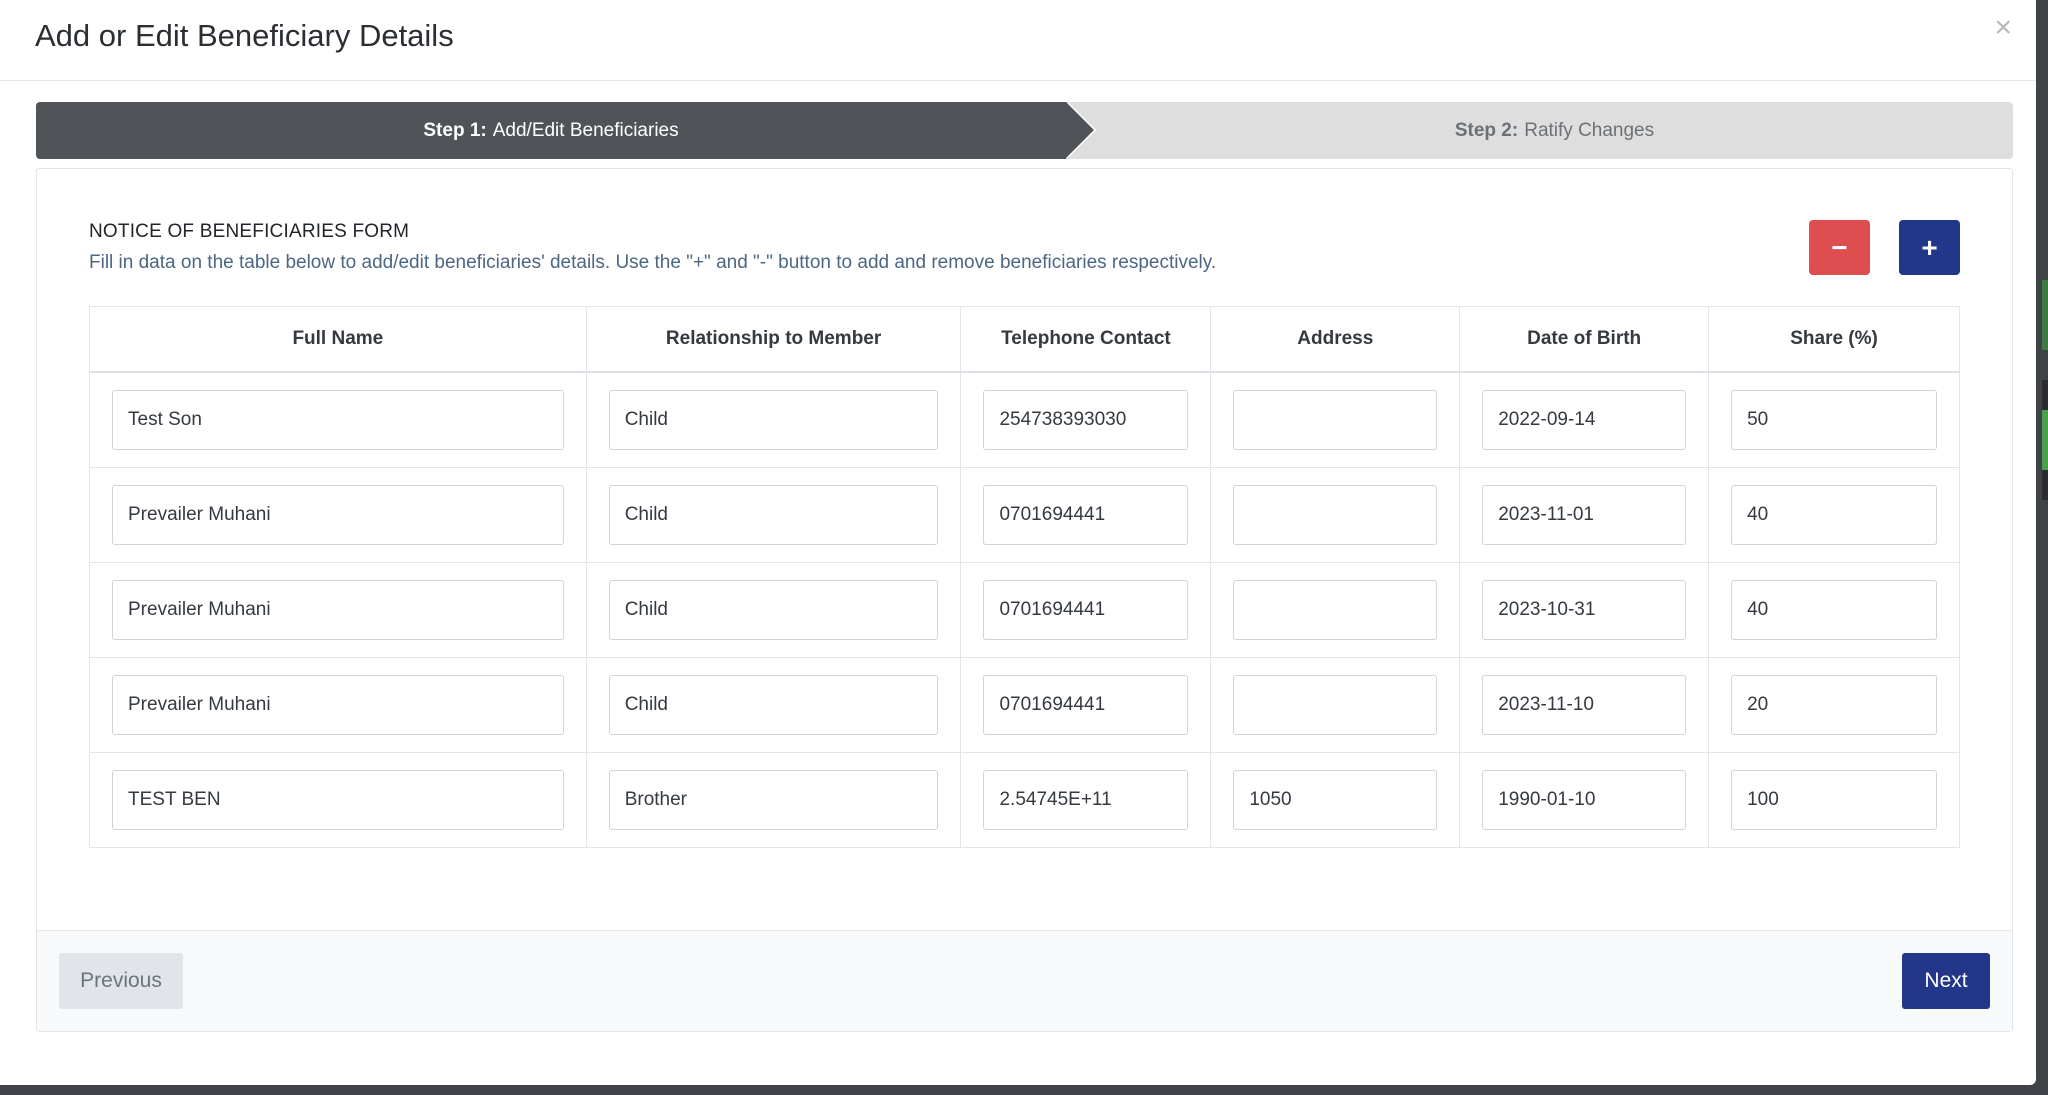  Describe the element at coordinates (2045, 315) in the screenshot. I see `background-badge-fragment` at that location.